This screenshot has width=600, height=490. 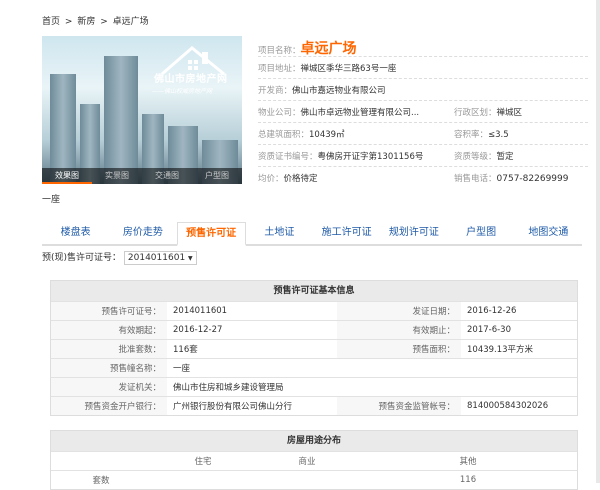 What do you see at coordinates (346, 233) in the screenshot?
I see `tab-construction-permit: 施工许可证` at bounding box center [346, 233].